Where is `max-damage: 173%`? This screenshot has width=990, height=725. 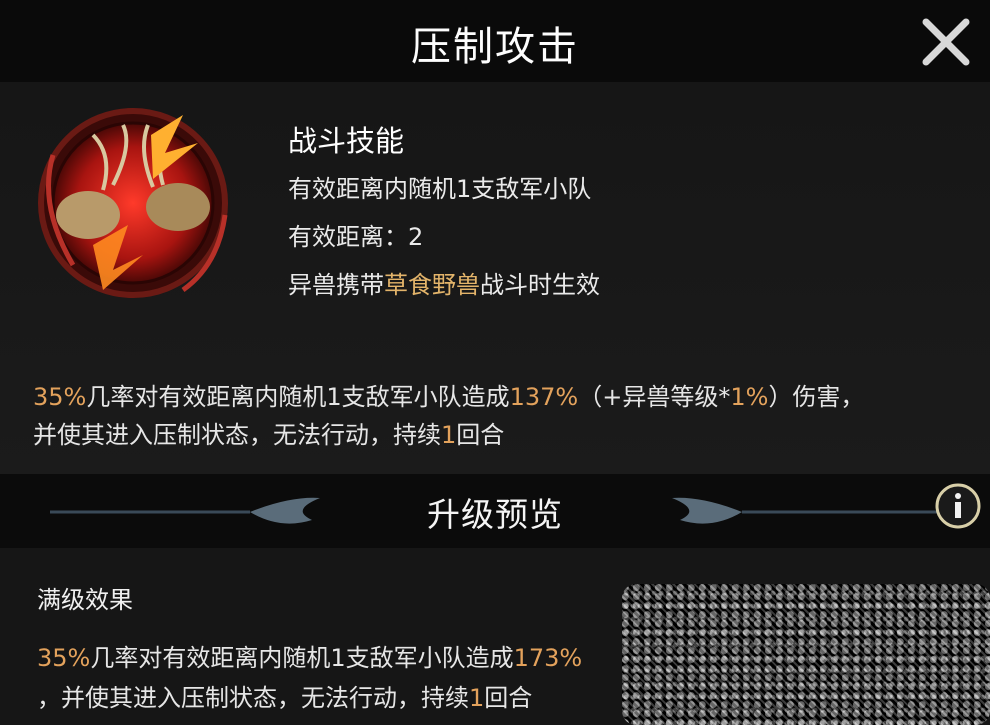 max-damage: 173% is located at coordinates (548, 658).